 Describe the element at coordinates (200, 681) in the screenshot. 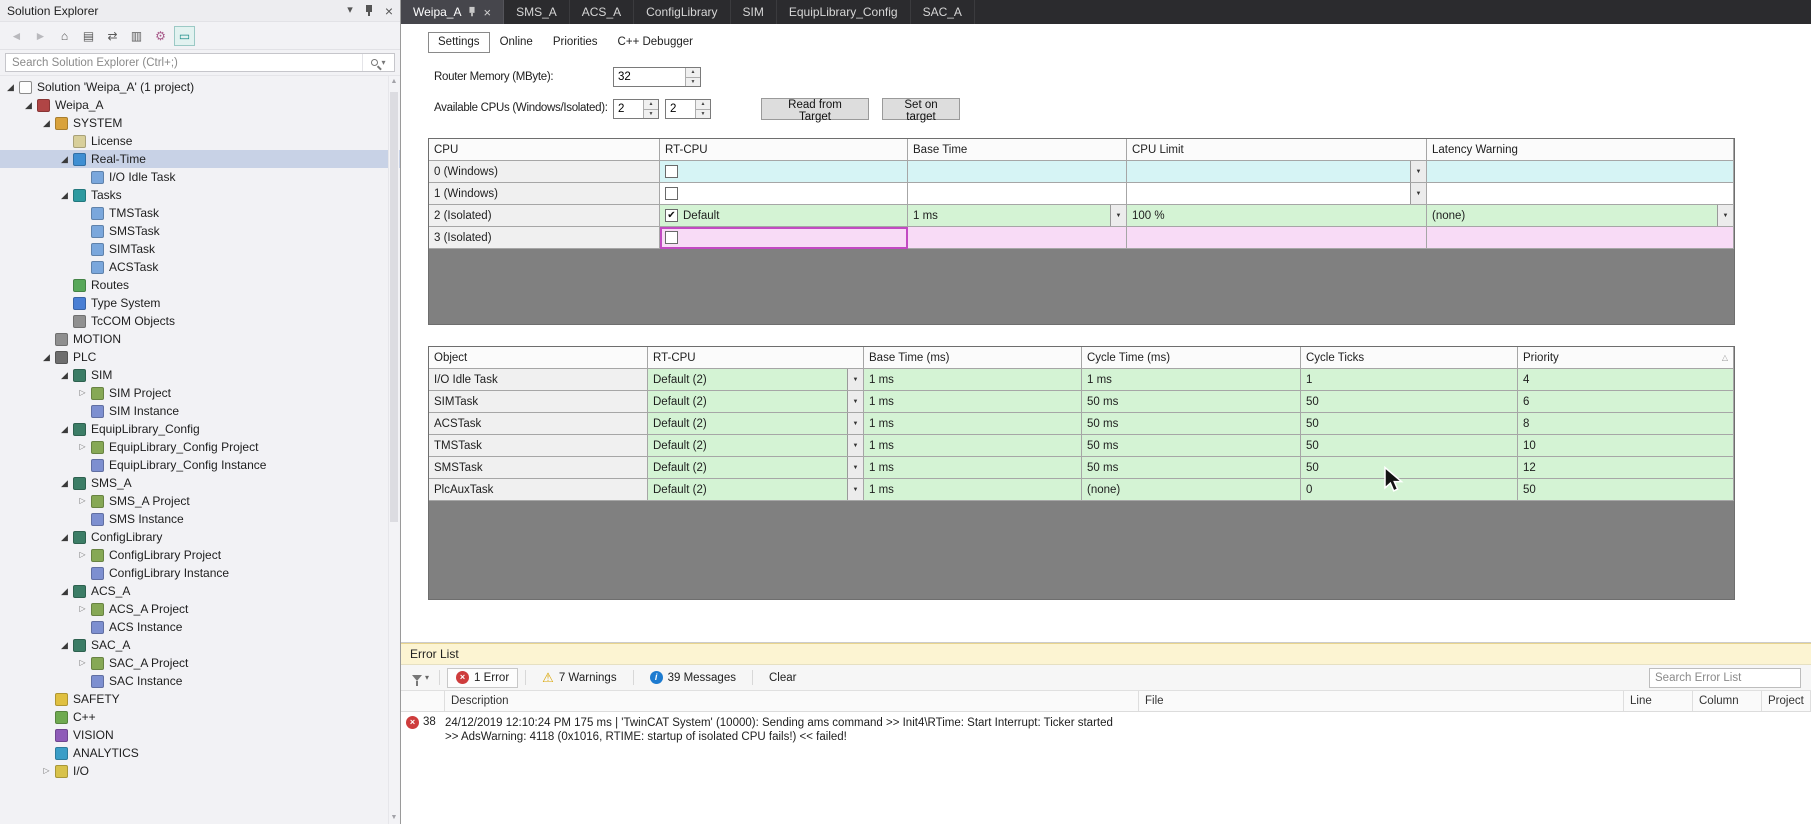

I see `tree-item-sac-instance: SAC Instance` at that location.